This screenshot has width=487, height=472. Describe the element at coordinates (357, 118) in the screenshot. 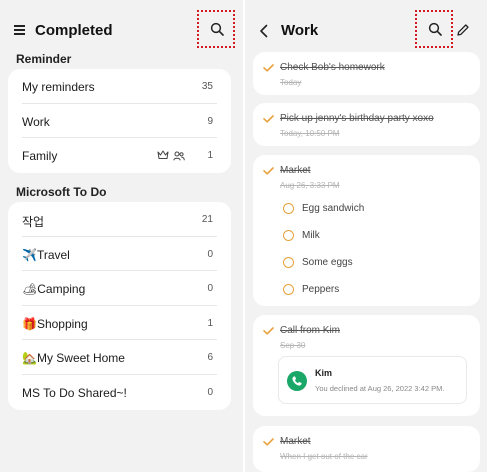

I see `task-title: Pick up jenny's birthday party xoxo` at that location.